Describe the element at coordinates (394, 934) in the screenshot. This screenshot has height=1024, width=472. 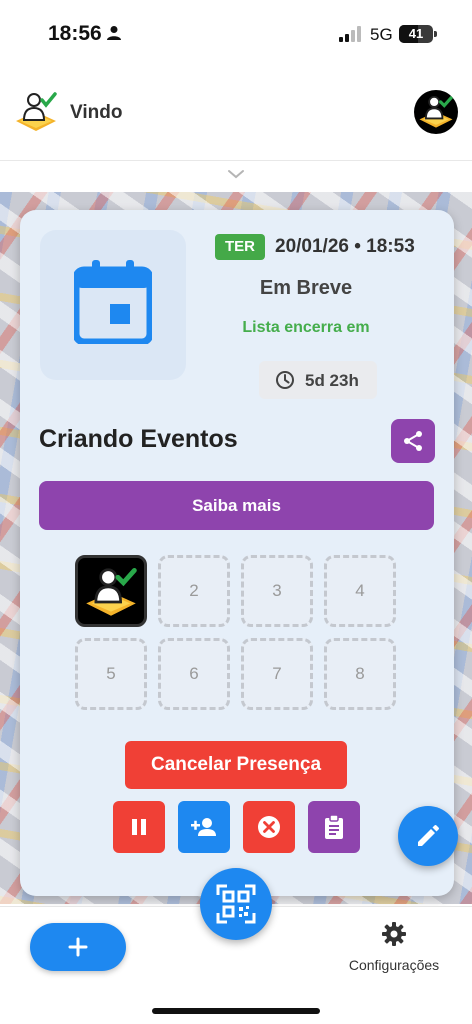
I see `gear-icon` at that location.